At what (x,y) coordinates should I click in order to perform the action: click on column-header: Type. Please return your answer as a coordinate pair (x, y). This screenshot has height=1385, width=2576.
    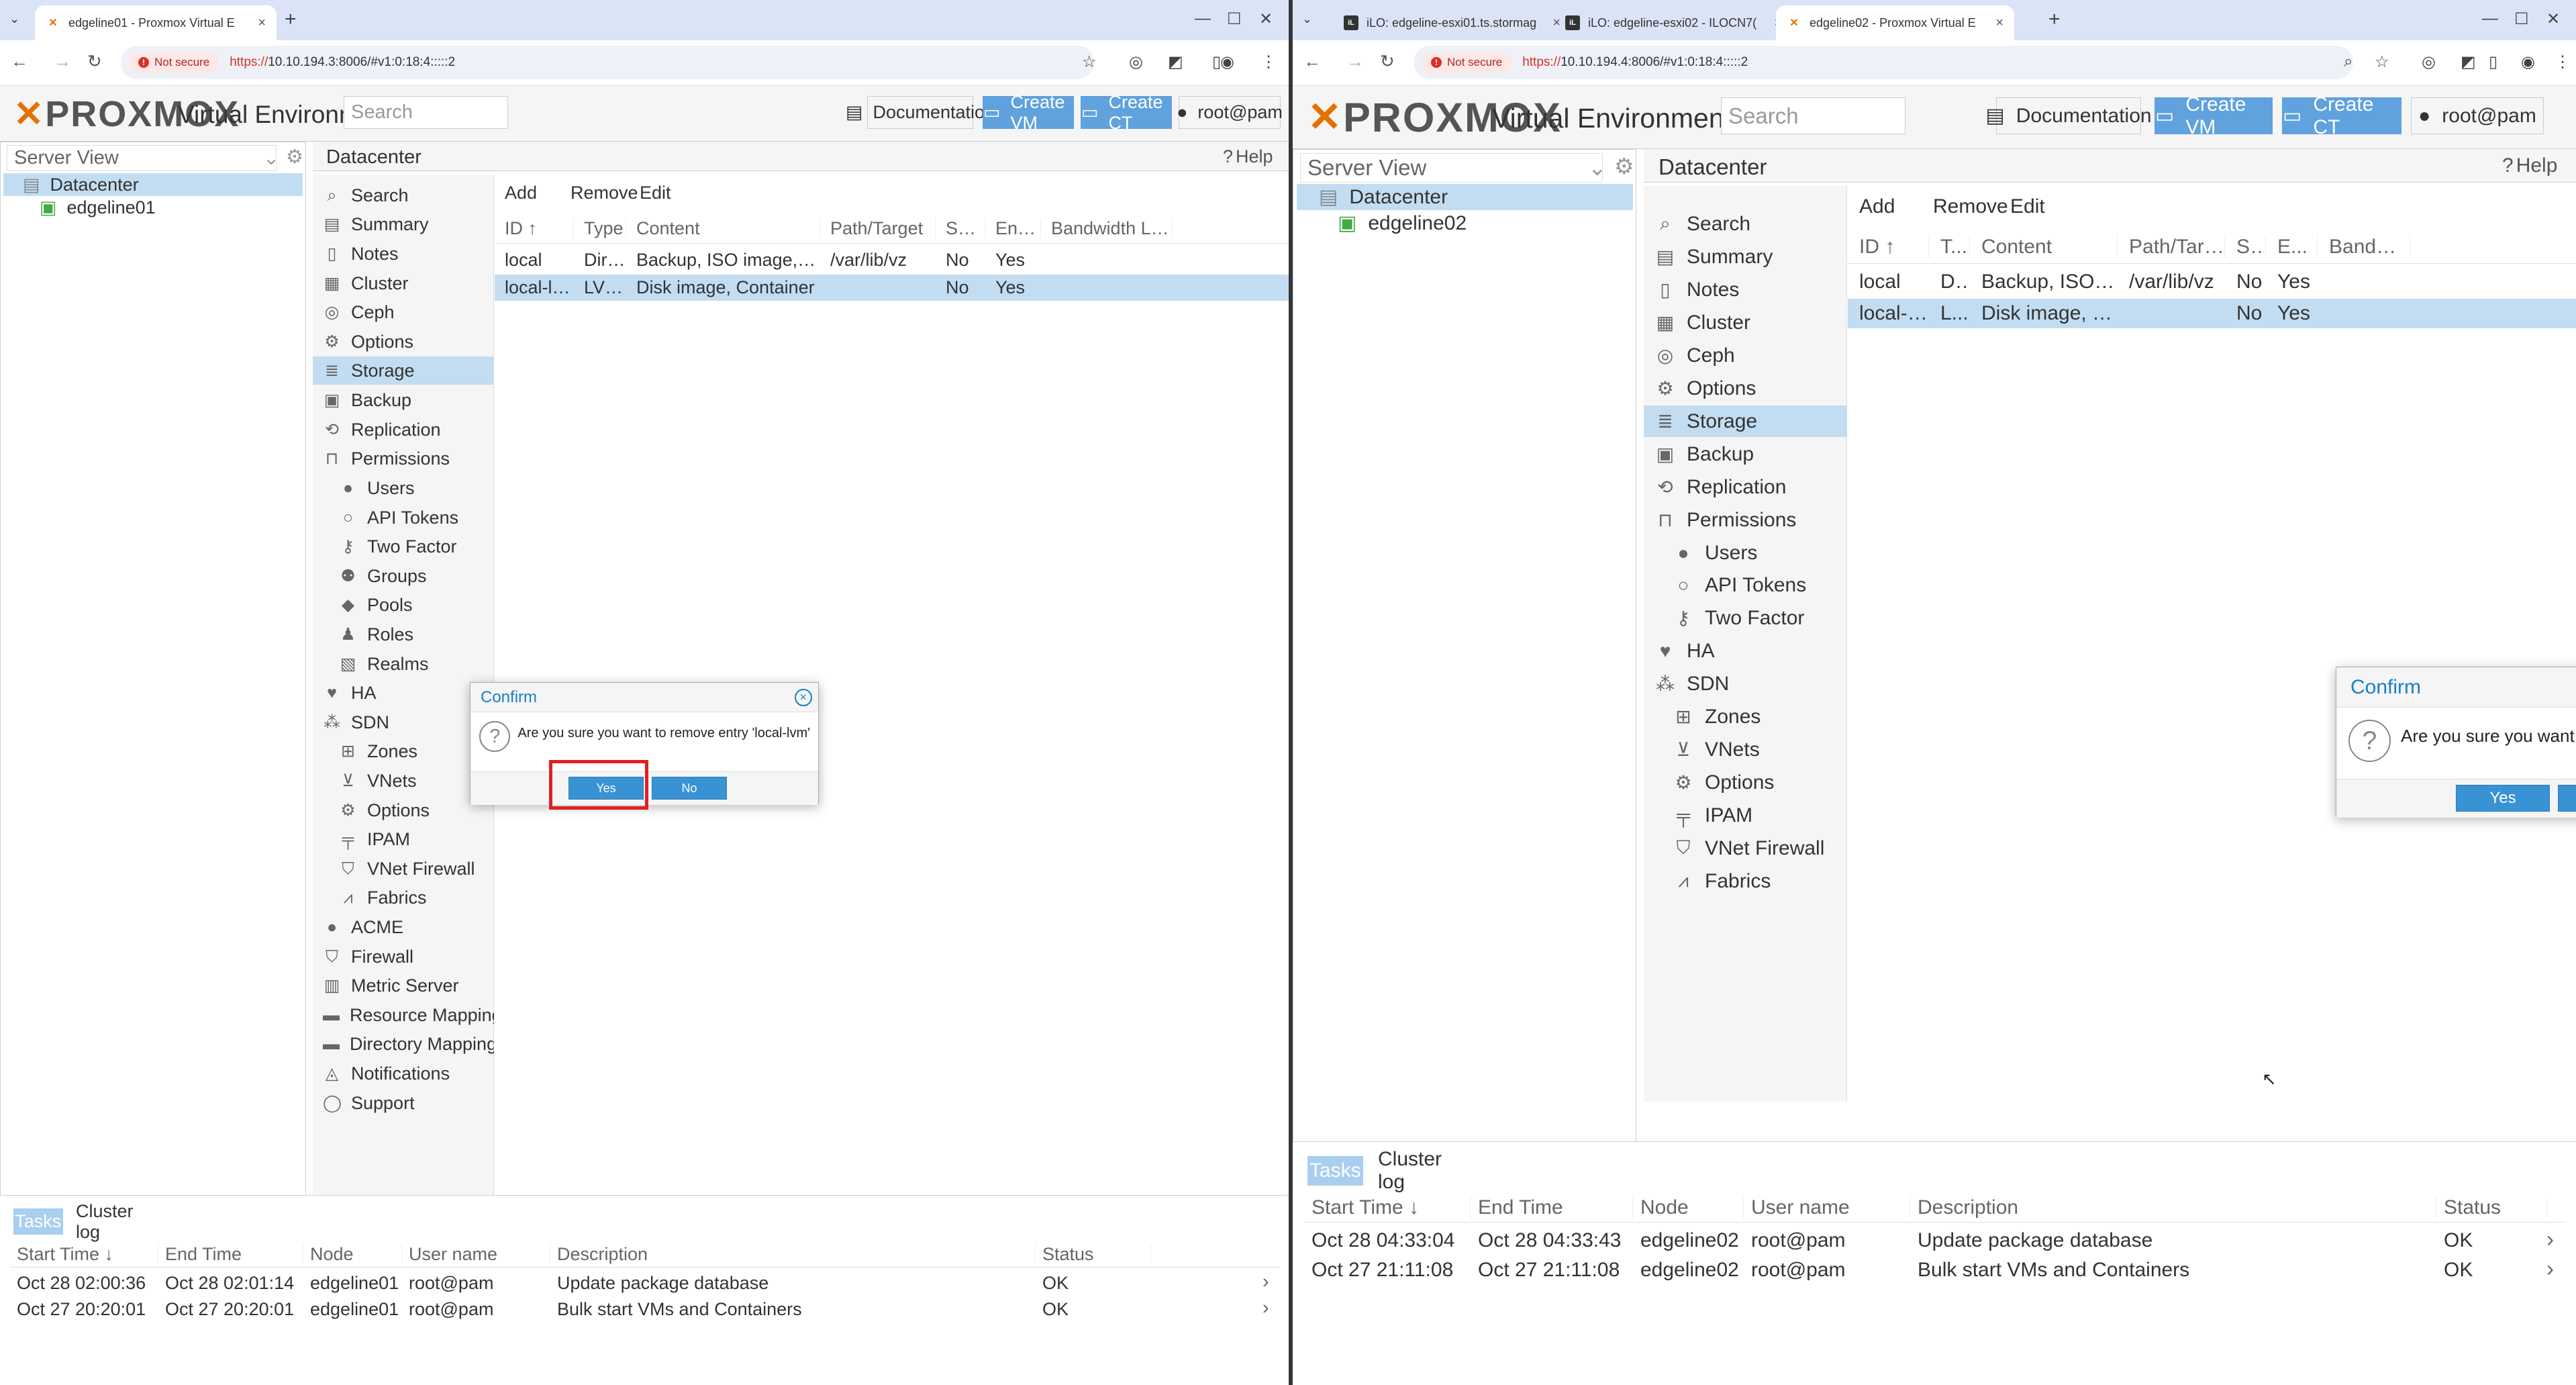
    Looking at the image, I should click on (600, 228).